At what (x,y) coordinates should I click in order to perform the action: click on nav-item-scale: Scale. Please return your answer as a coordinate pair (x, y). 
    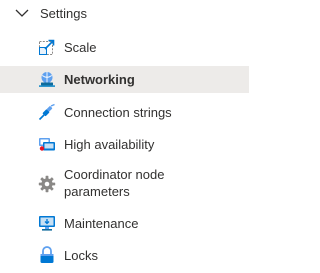
    Looking at the image, I should click on (124, 47).